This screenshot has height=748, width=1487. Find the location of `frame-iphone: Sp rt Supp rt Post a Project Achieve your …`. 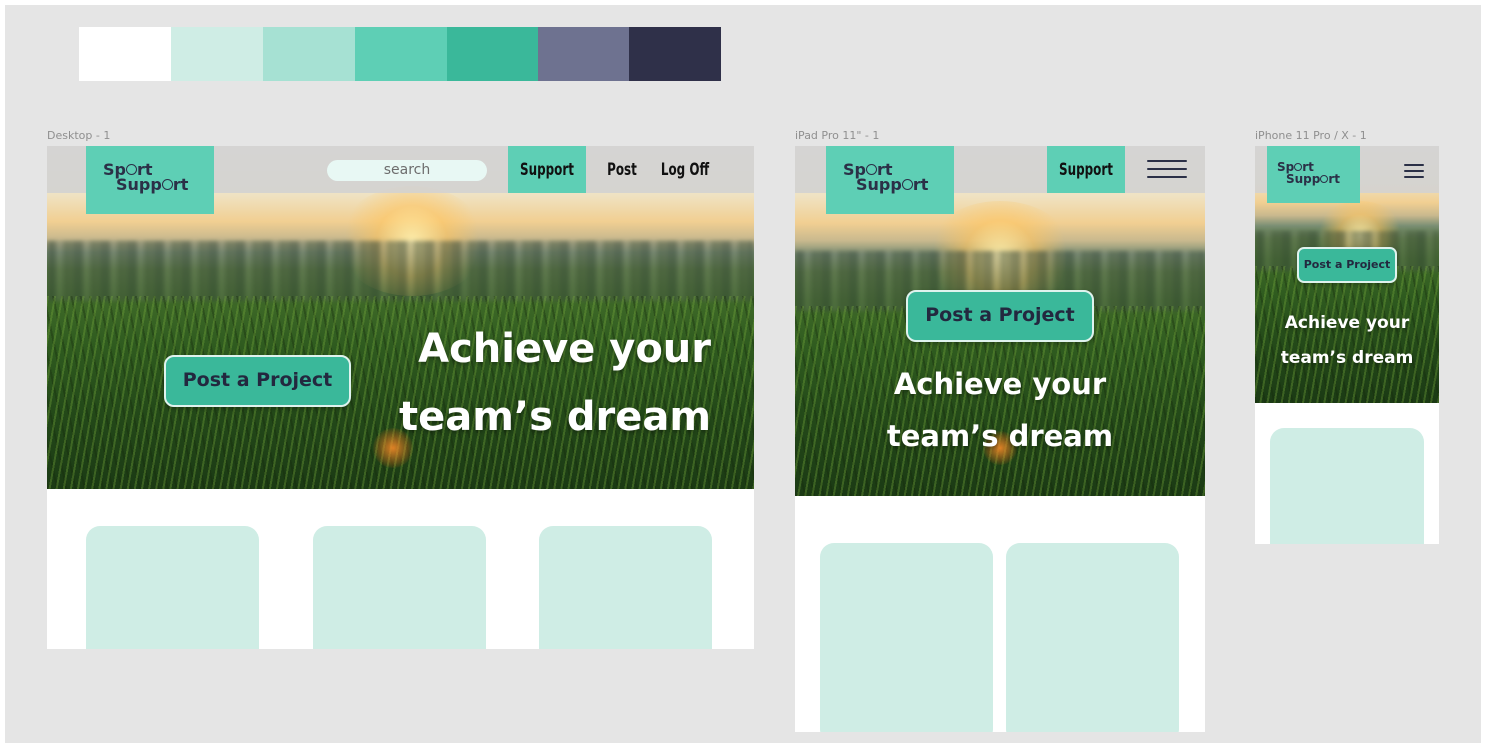

frame-iphone: Sp rt Supp rt Post a Project Achieve your … is located at coordinates (1347, 345).